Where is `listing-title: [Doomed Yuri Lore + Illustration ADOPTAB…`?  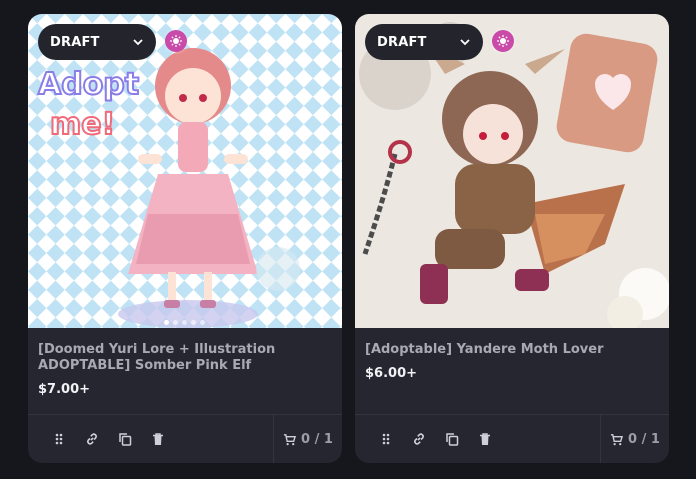 listing-title: [Doomed Yuri Lore + Illustration ADOPTAB… is located at coordinates (185, 358).